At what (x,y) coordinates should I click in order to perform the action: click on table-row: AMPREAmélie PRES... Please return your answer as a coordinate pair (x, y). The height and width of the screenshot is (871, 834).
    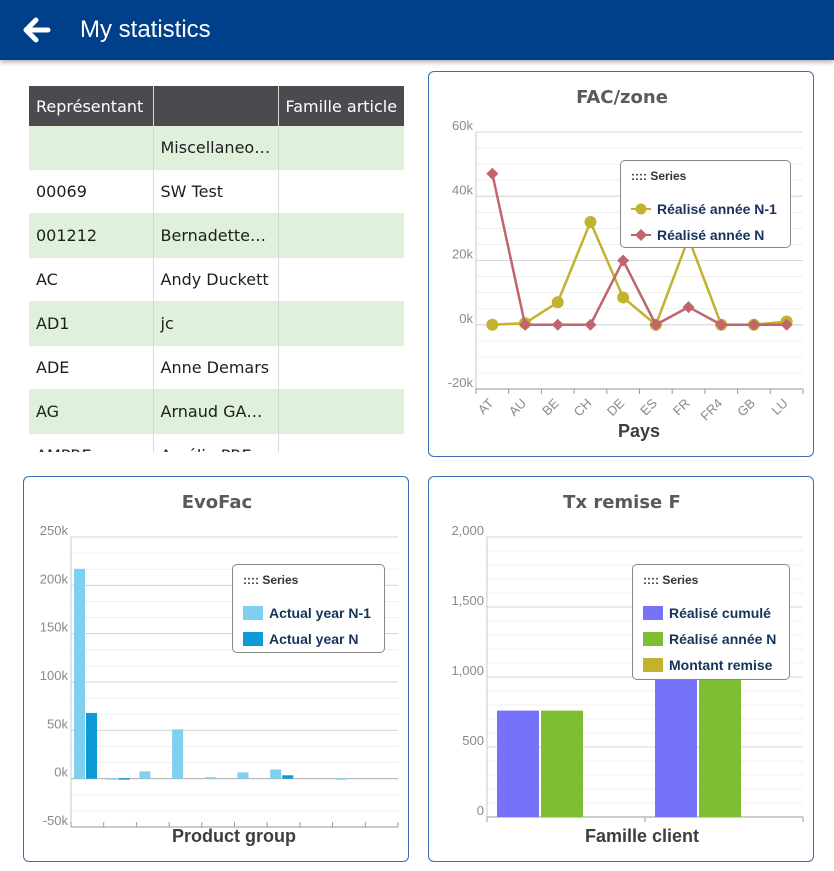
    Looking at the image, I should click on (216, 442).